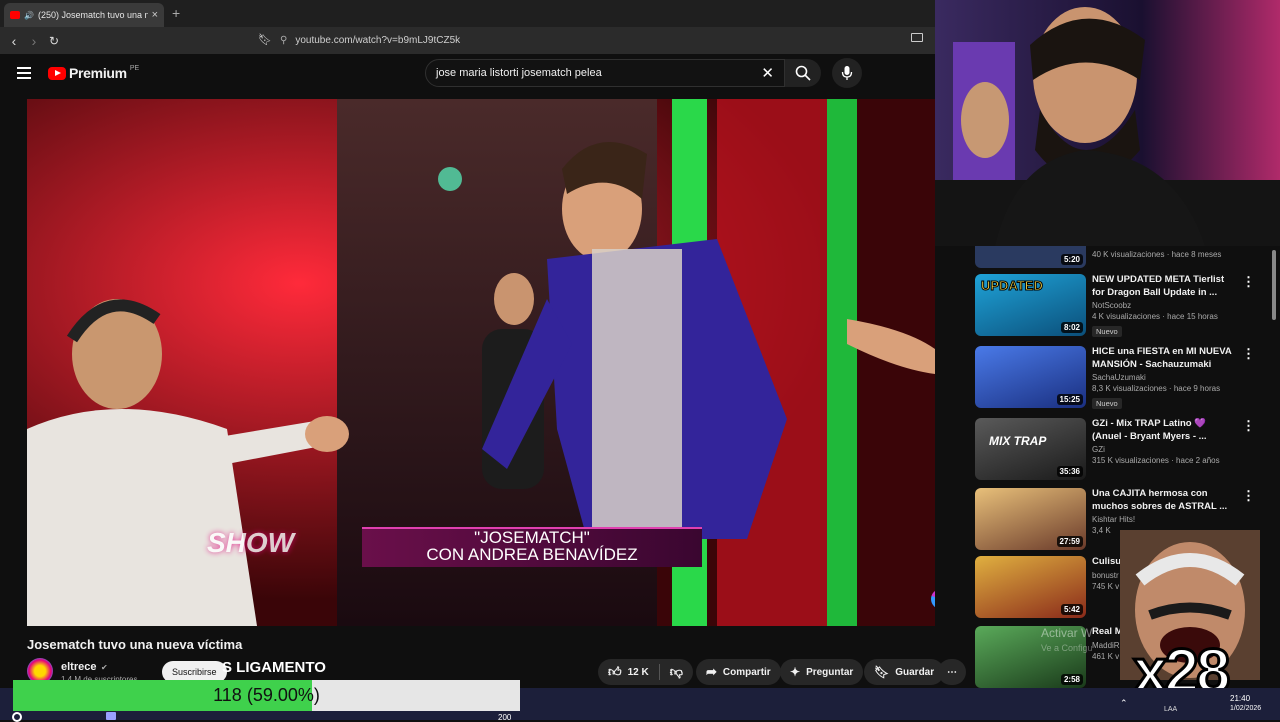  I want to click on browser-tab: 🔊 (250) Josematch tuvo una nue ×, so click(84, 15).